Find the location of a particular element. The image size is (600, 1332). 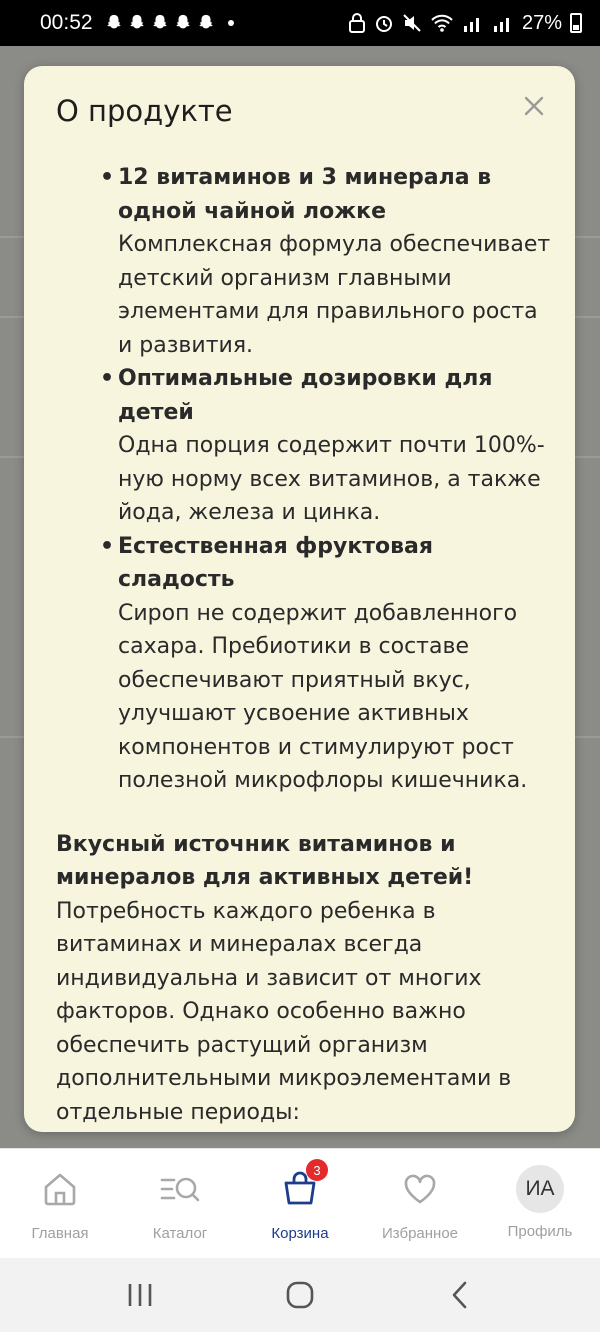

system-status: 27% is located at coordinates (465, 23).